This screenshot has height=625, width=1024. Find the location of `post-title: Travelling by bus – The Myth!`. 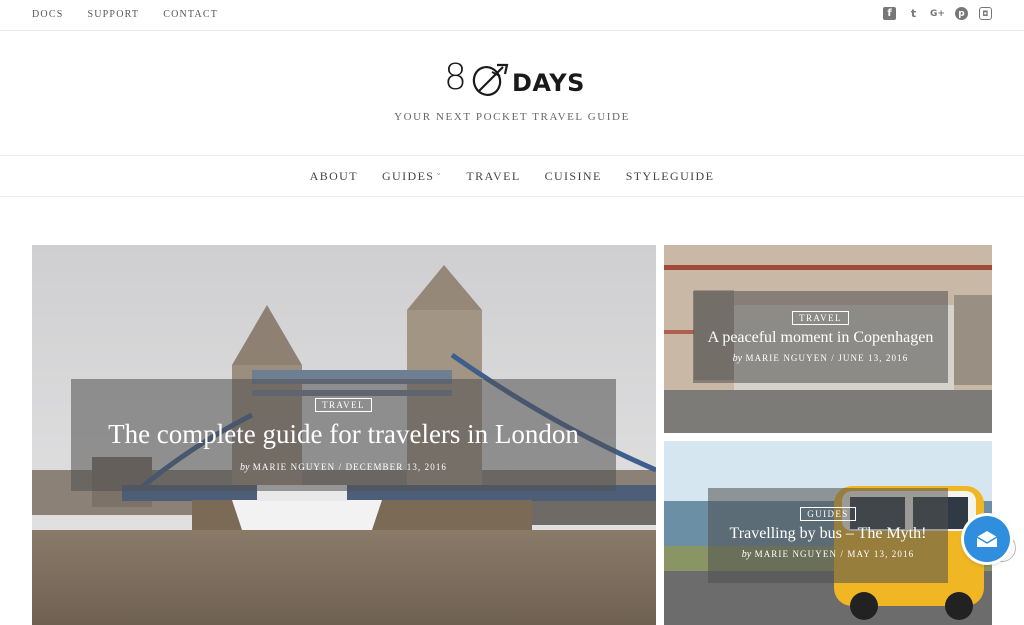

post-title: Travelling by bus – The Myth! is located at coordinates (828, 534).